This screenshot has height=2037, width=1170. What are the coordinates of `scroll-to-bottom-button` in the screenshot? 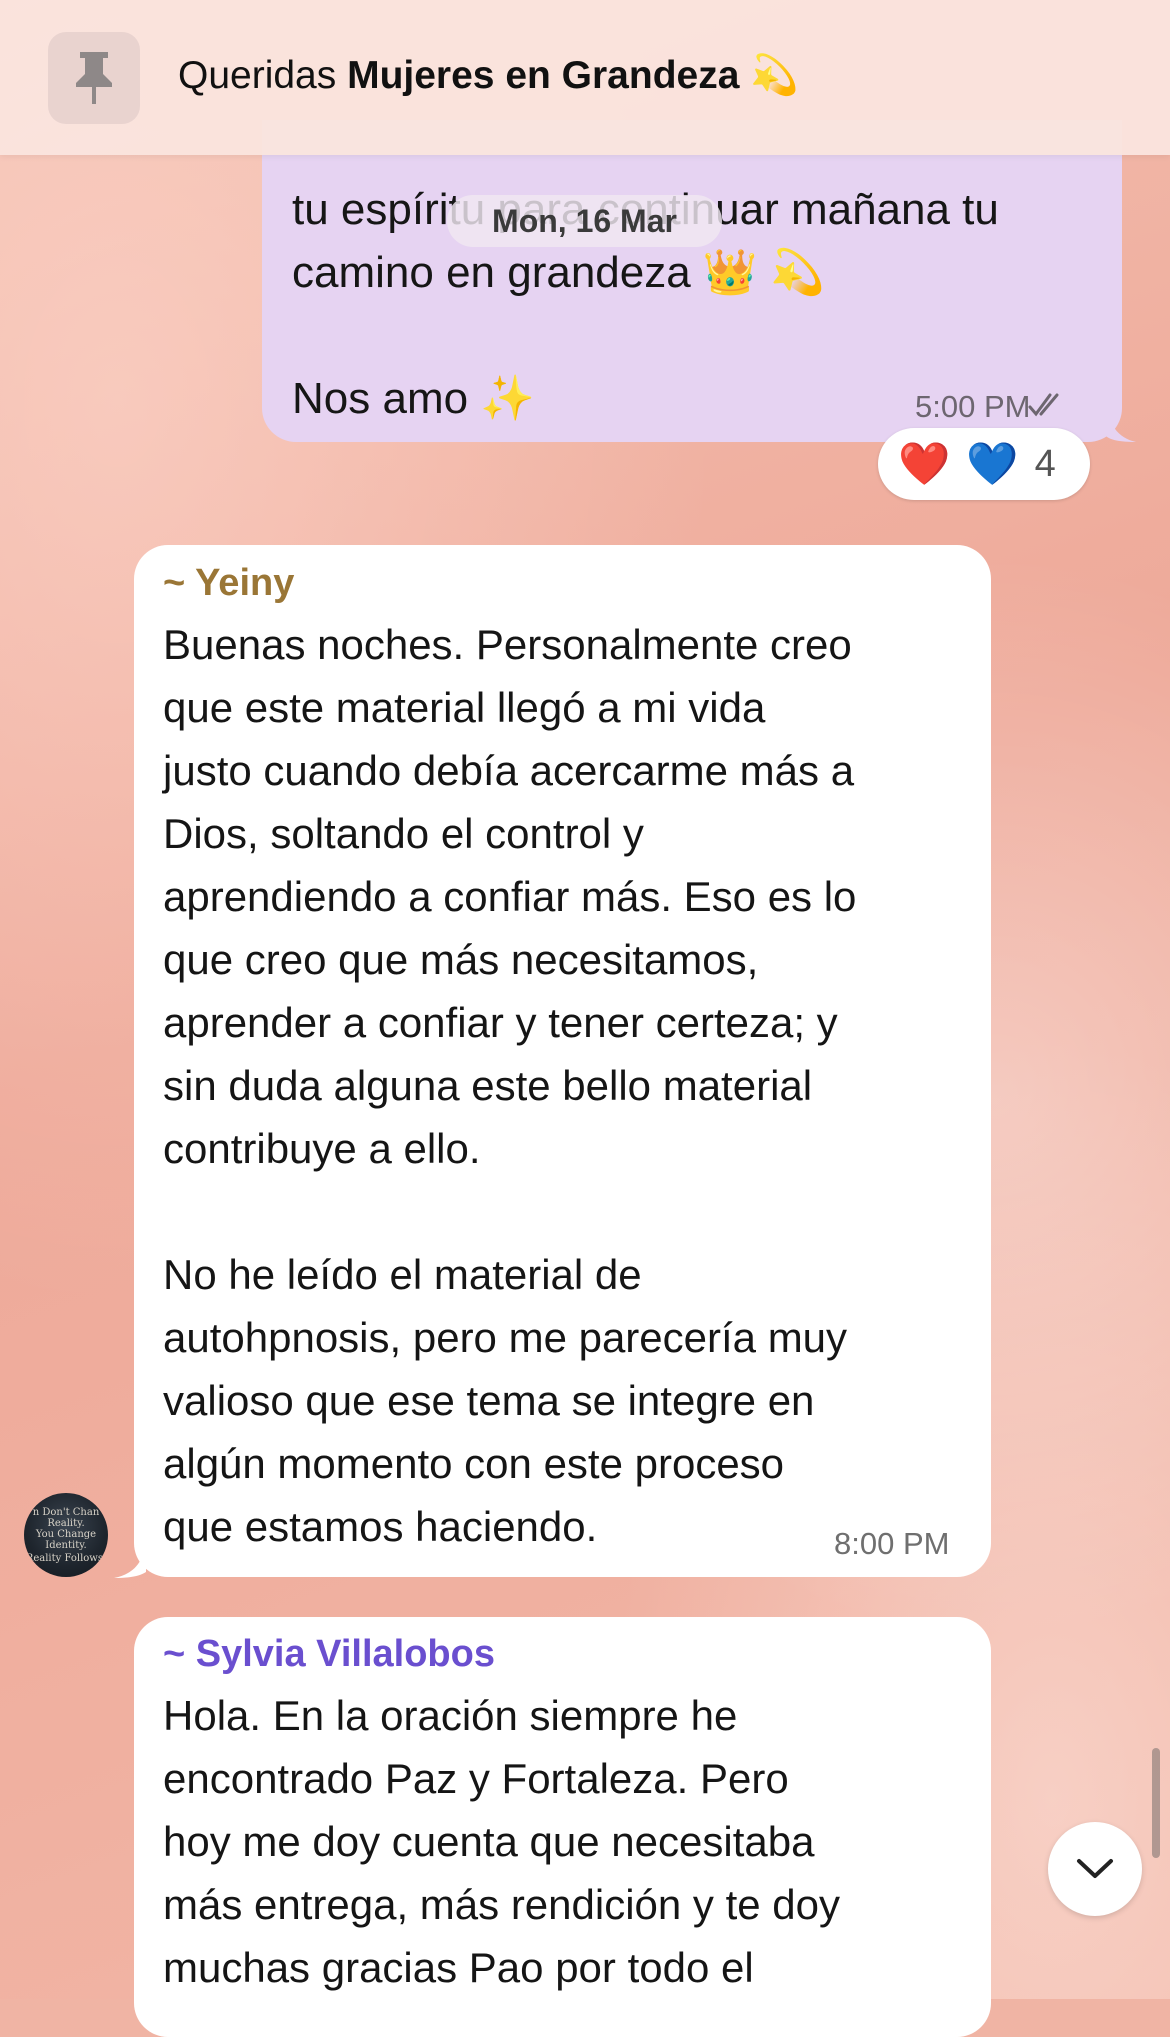 It's located at (1095, 1869).